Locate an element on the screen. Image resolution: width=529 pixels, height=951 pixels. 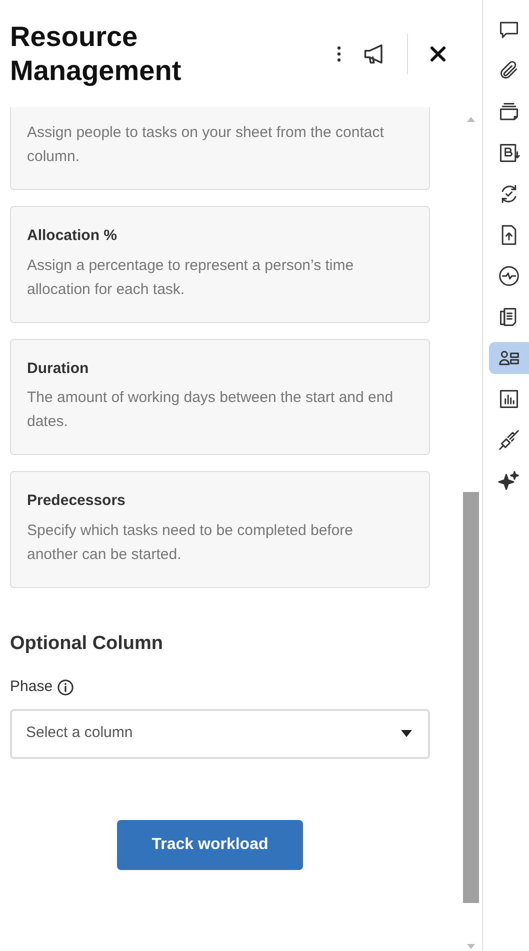
dropdown-caret-icon is located at coordinates (406, 733).